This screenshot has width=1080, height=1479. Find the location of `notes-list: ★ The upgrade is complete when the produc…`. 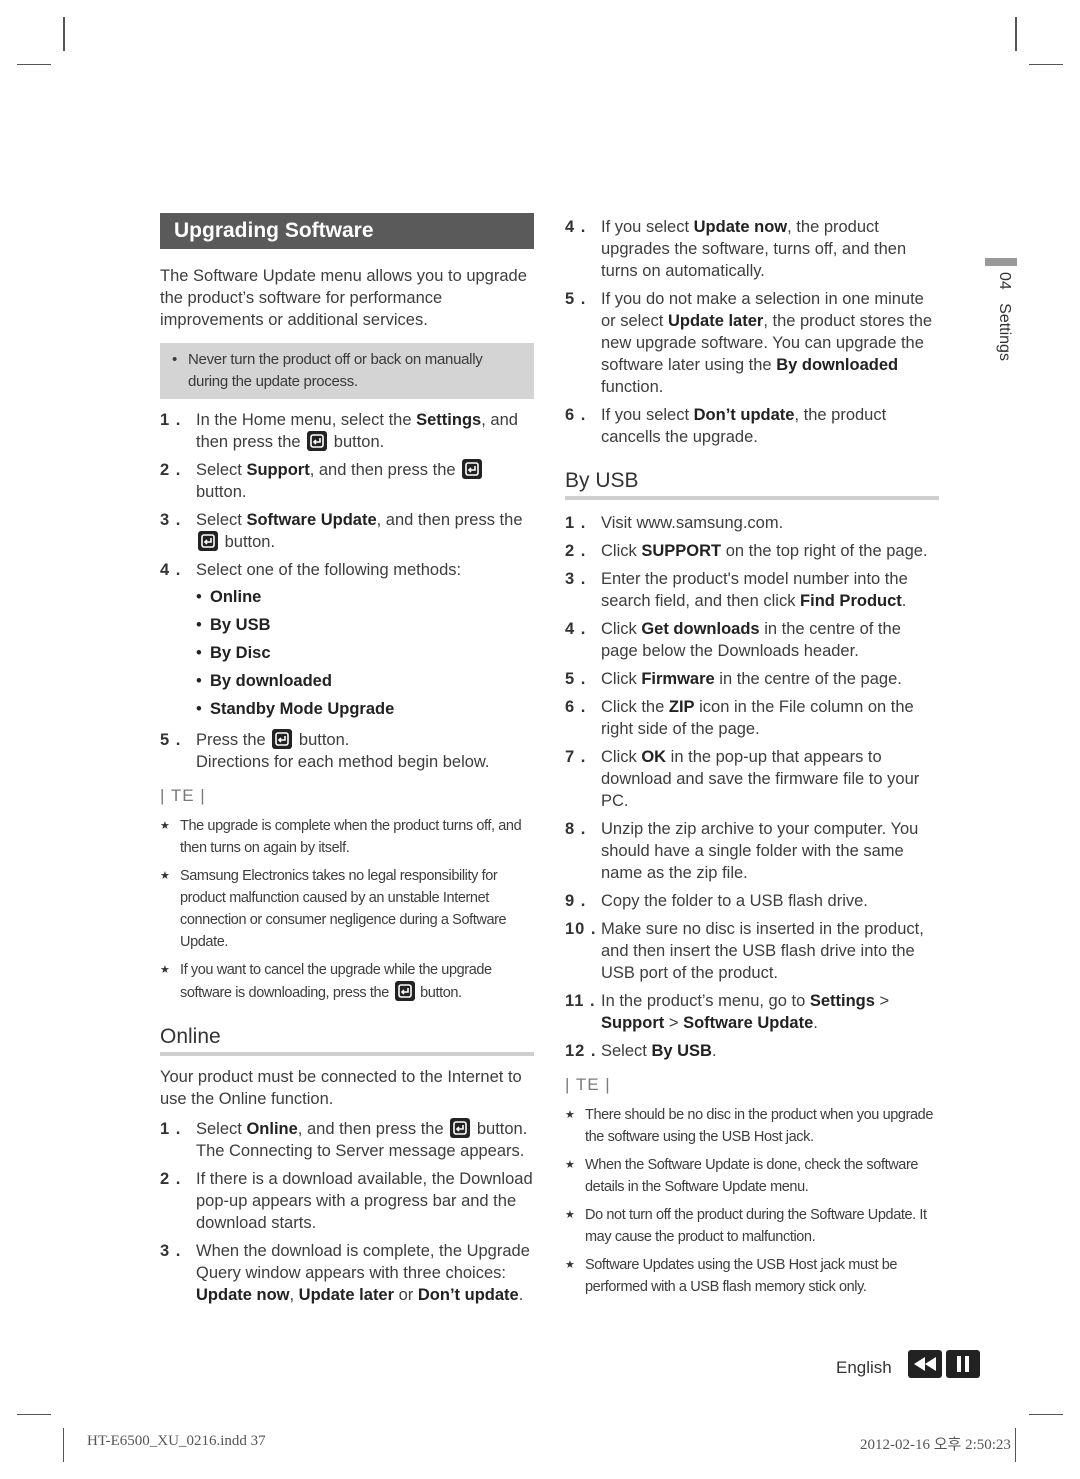

notes-list: ★ The upgrade is complete when the produc… is located at coordinates (347, 909).